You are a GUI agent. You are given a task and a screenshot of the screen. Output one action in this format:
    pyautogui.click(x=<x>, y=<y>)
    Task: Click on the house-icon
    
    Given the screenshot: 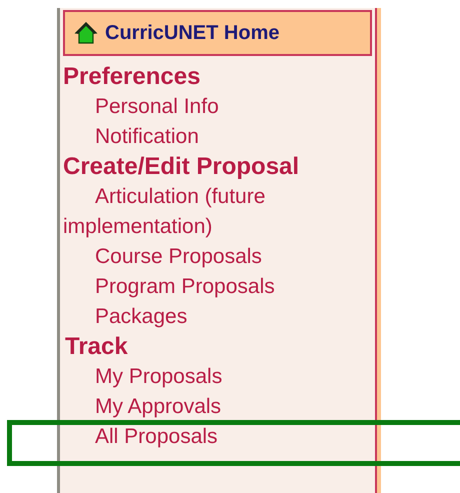 What is the action you would take?
    pyautogui.click(x=86, y=33)
    